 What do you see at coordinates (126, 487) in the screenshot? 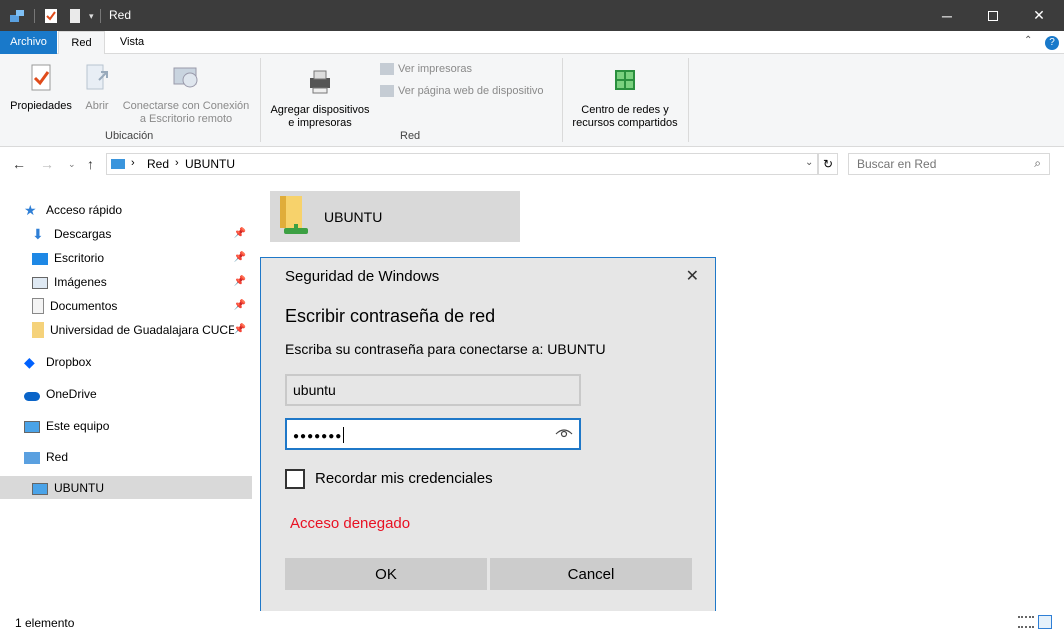
I see `sidebar-item-ubuntu: UBUNTU` at bounding box center [126, 487].